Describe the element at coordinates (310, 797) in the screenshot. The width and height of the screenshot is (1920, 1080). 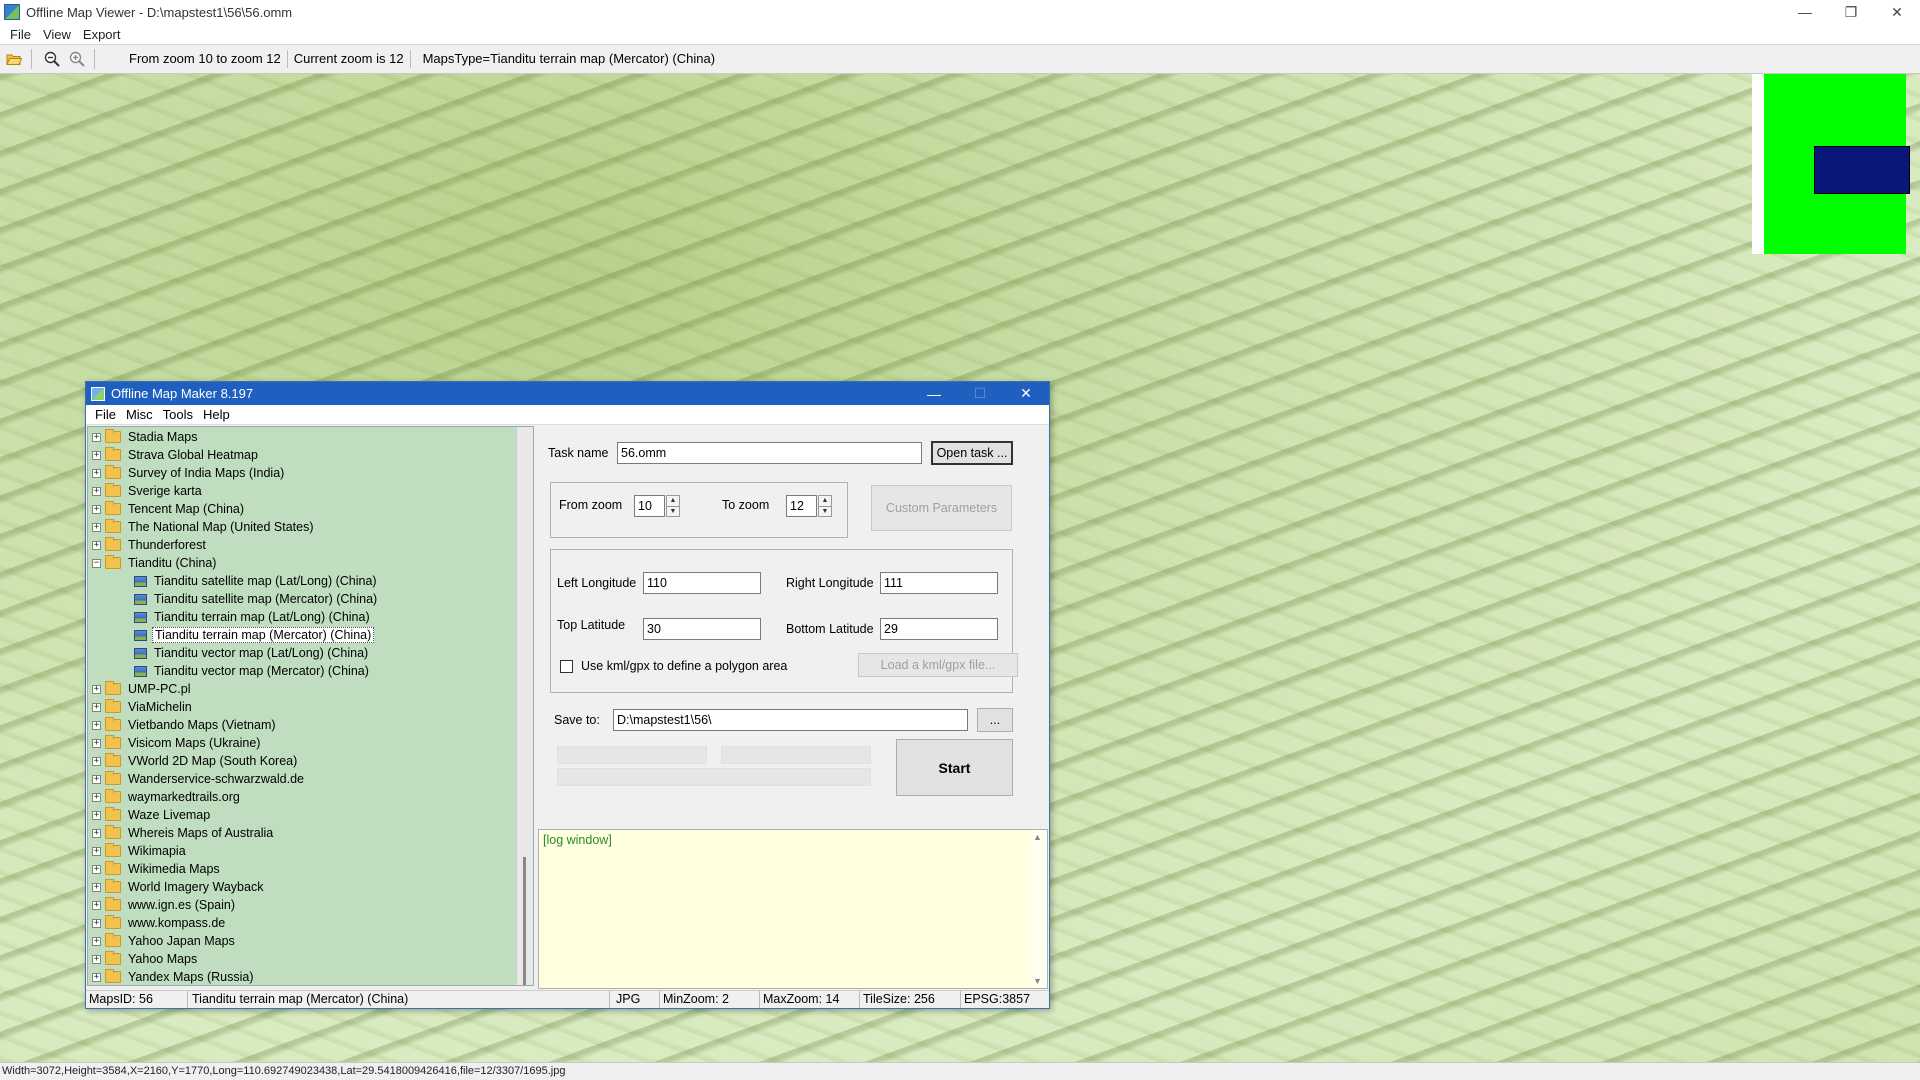
I see `tree-folder-item: + waymarkedtrails.org` at that location.